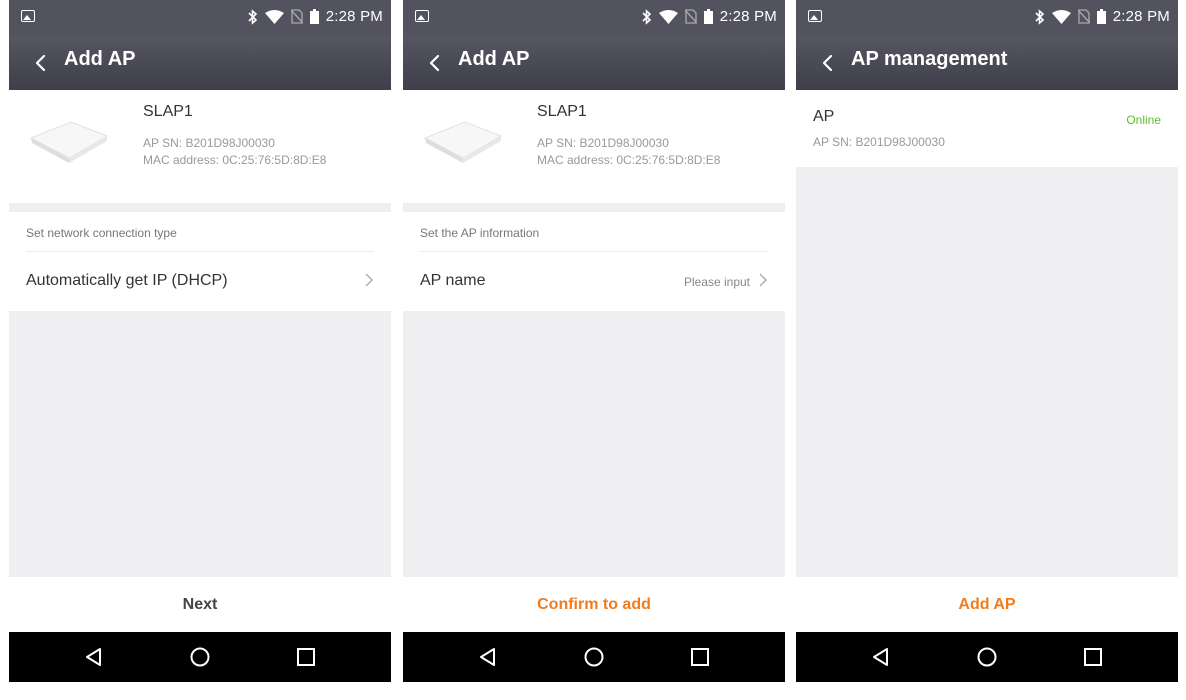  What do you see at coordinates (717, 282) in the screenshot?
I see `ap-name-placeholder: Please input` at bounding box center [717, 282].